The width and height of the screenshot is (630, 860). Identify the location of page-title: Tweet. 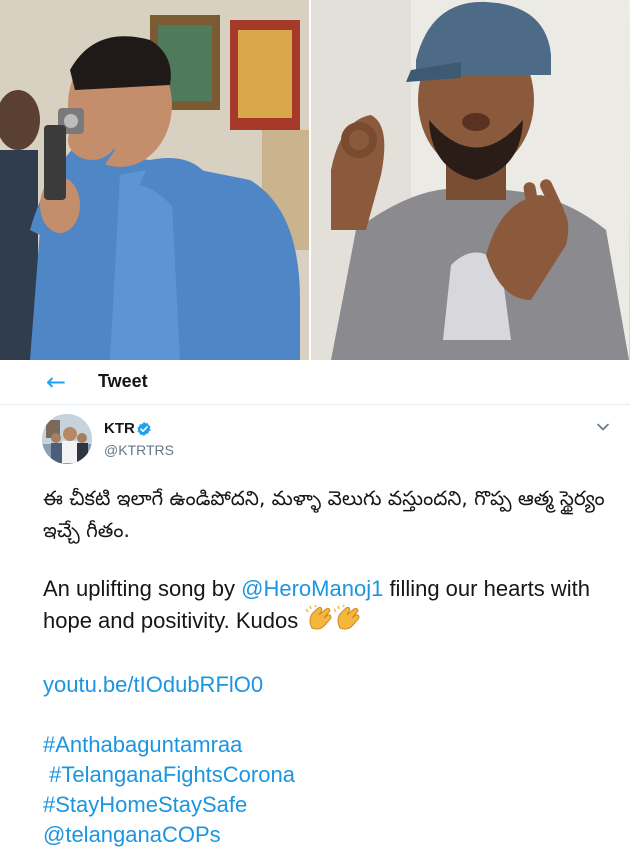
(123, 381).